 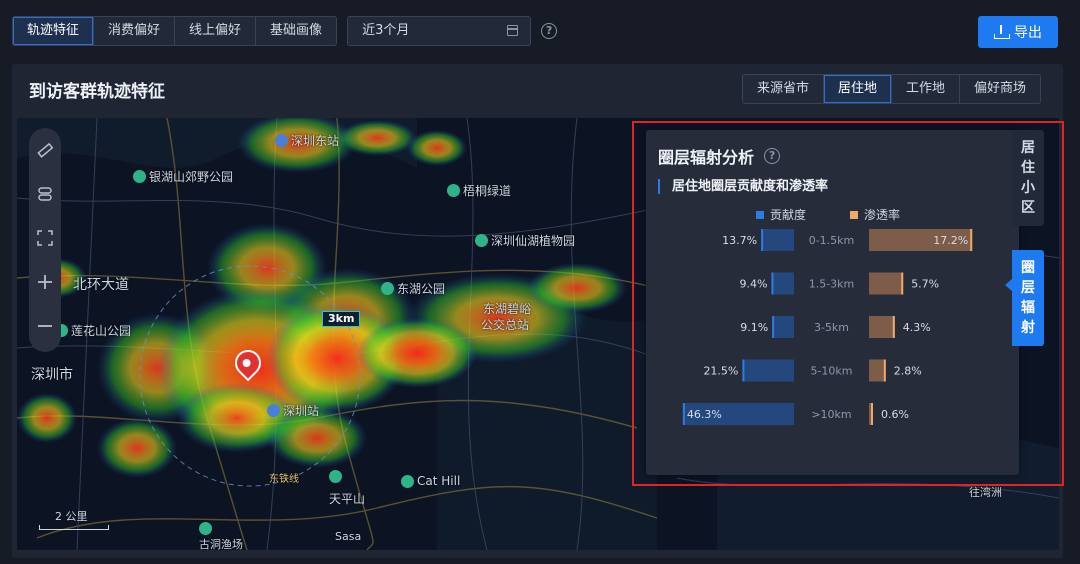 What do you see at coordinates (479, 190) in the screenshot?
I see `poi-wutong-greenway: 梧桐绿道` at bounding box center [479, 190].